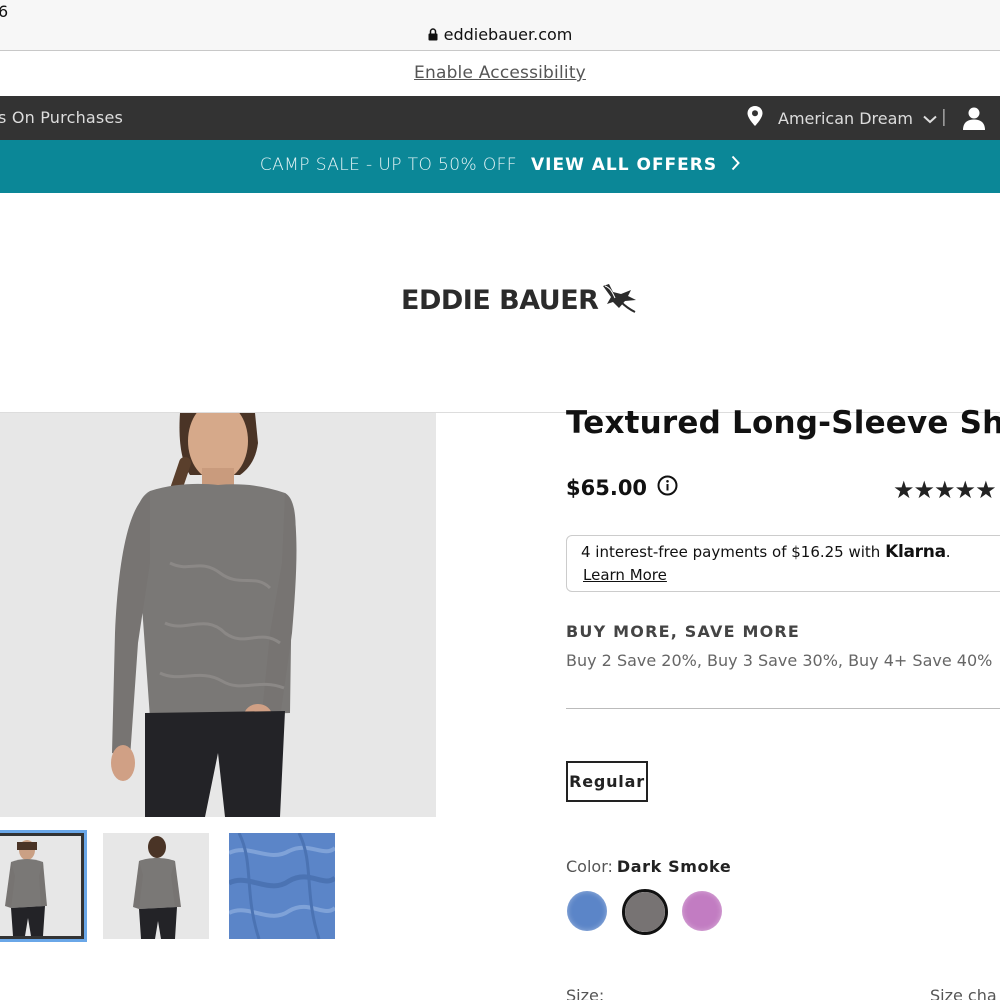  Describe the element at coordinates (607, 781) in the screenshot. I see `fit-regular-button: Regular` at that location.